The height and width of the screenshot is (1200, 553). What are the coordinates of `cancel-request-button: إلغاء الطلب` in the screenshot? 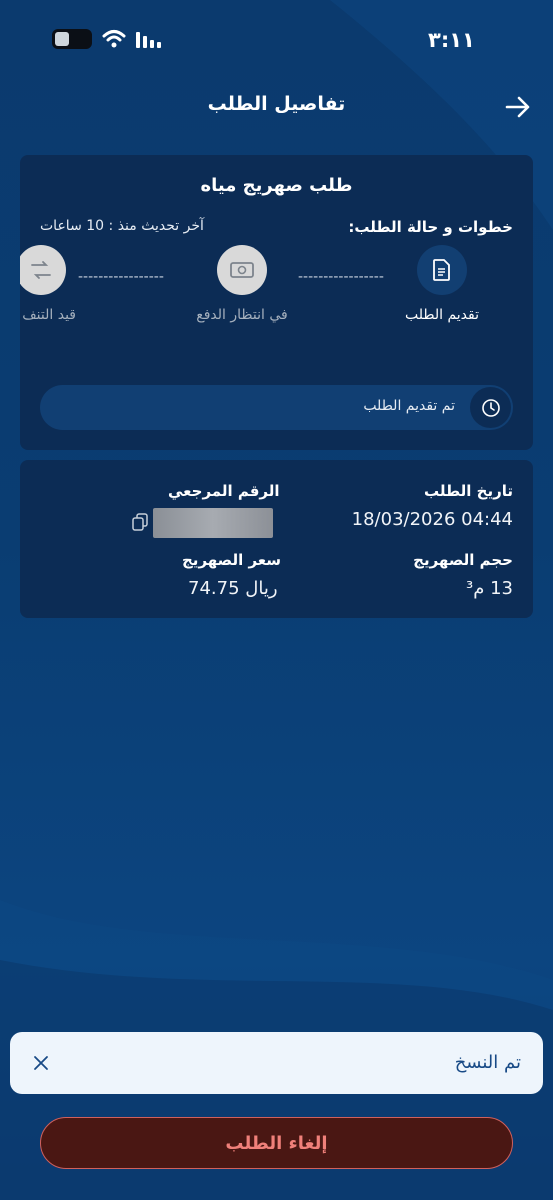 It's located at (276, 1143).